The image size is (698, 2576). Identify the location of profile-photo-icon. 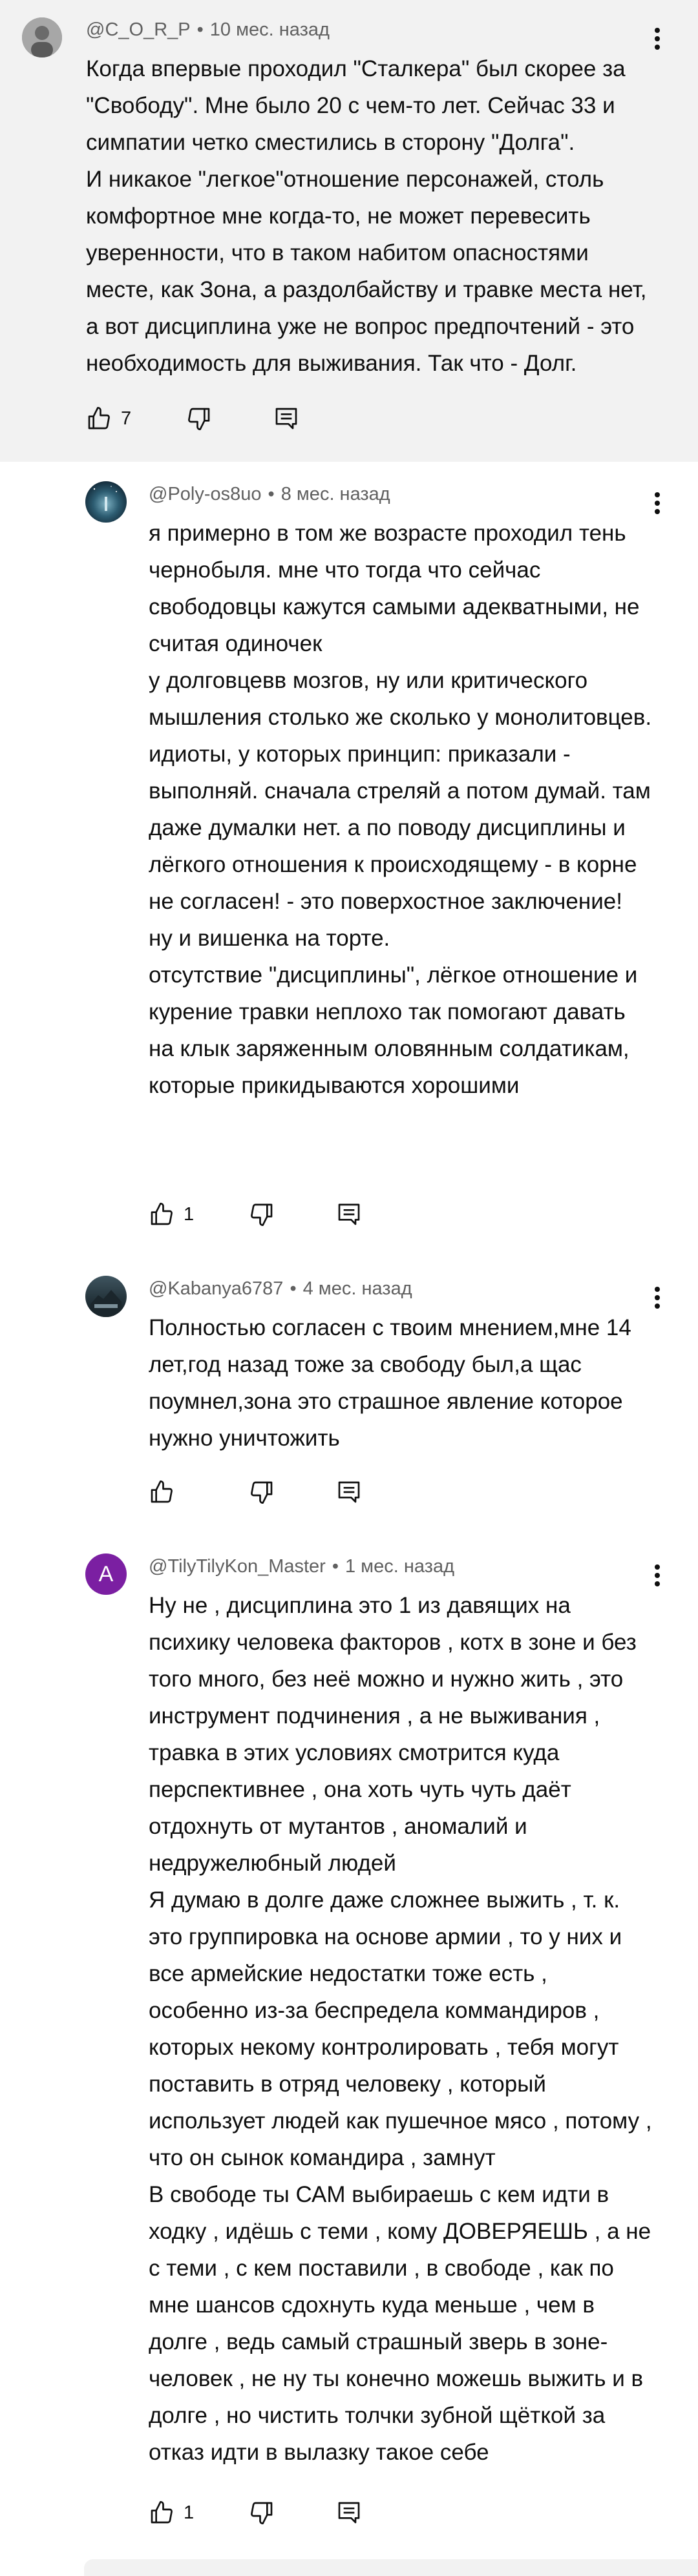
(42, 37).